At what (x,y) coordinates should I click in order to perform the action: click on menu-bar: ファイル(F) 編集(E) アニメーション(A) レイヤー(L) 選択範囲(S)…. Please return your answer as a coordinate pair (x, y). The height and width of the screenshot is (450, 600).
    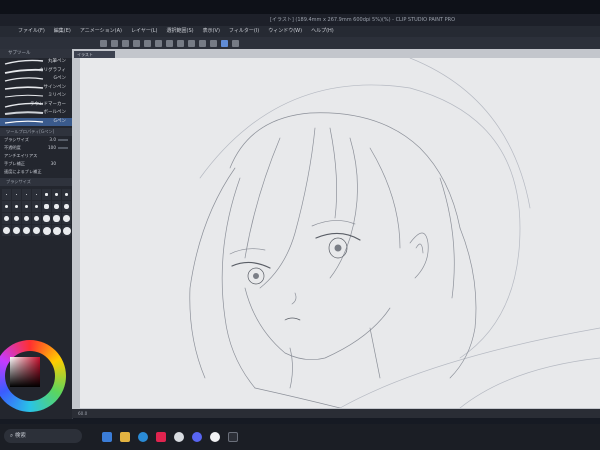
    Looking at the image, I should click on (300, 31).